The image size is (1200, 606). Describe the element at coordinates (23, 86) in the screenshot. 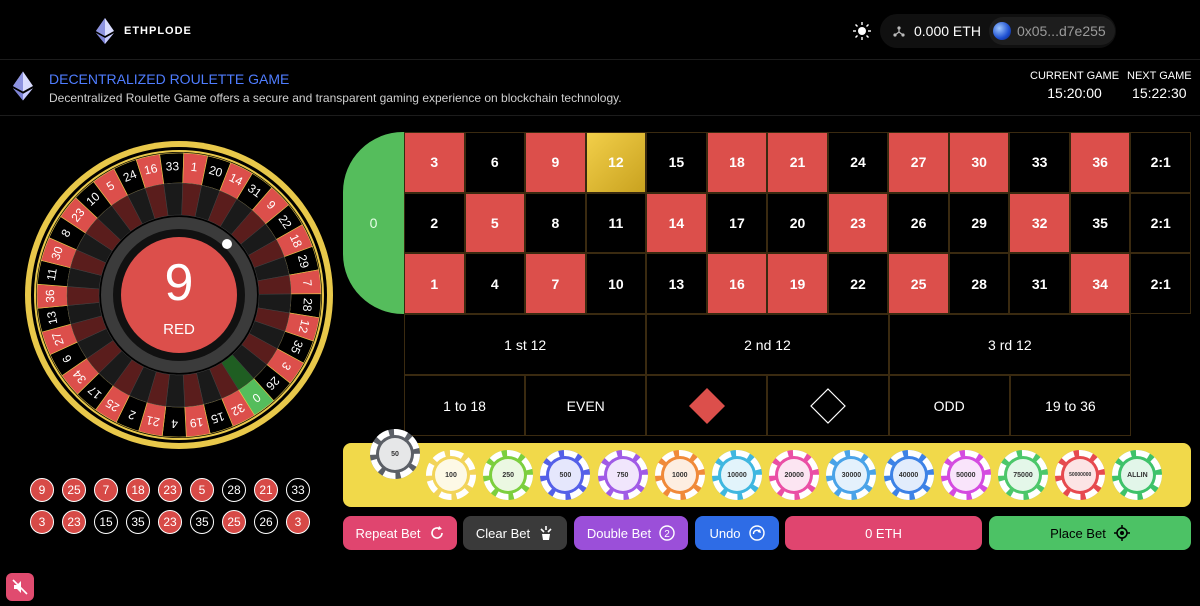

I see `ethereum-logo-icon` at that location.